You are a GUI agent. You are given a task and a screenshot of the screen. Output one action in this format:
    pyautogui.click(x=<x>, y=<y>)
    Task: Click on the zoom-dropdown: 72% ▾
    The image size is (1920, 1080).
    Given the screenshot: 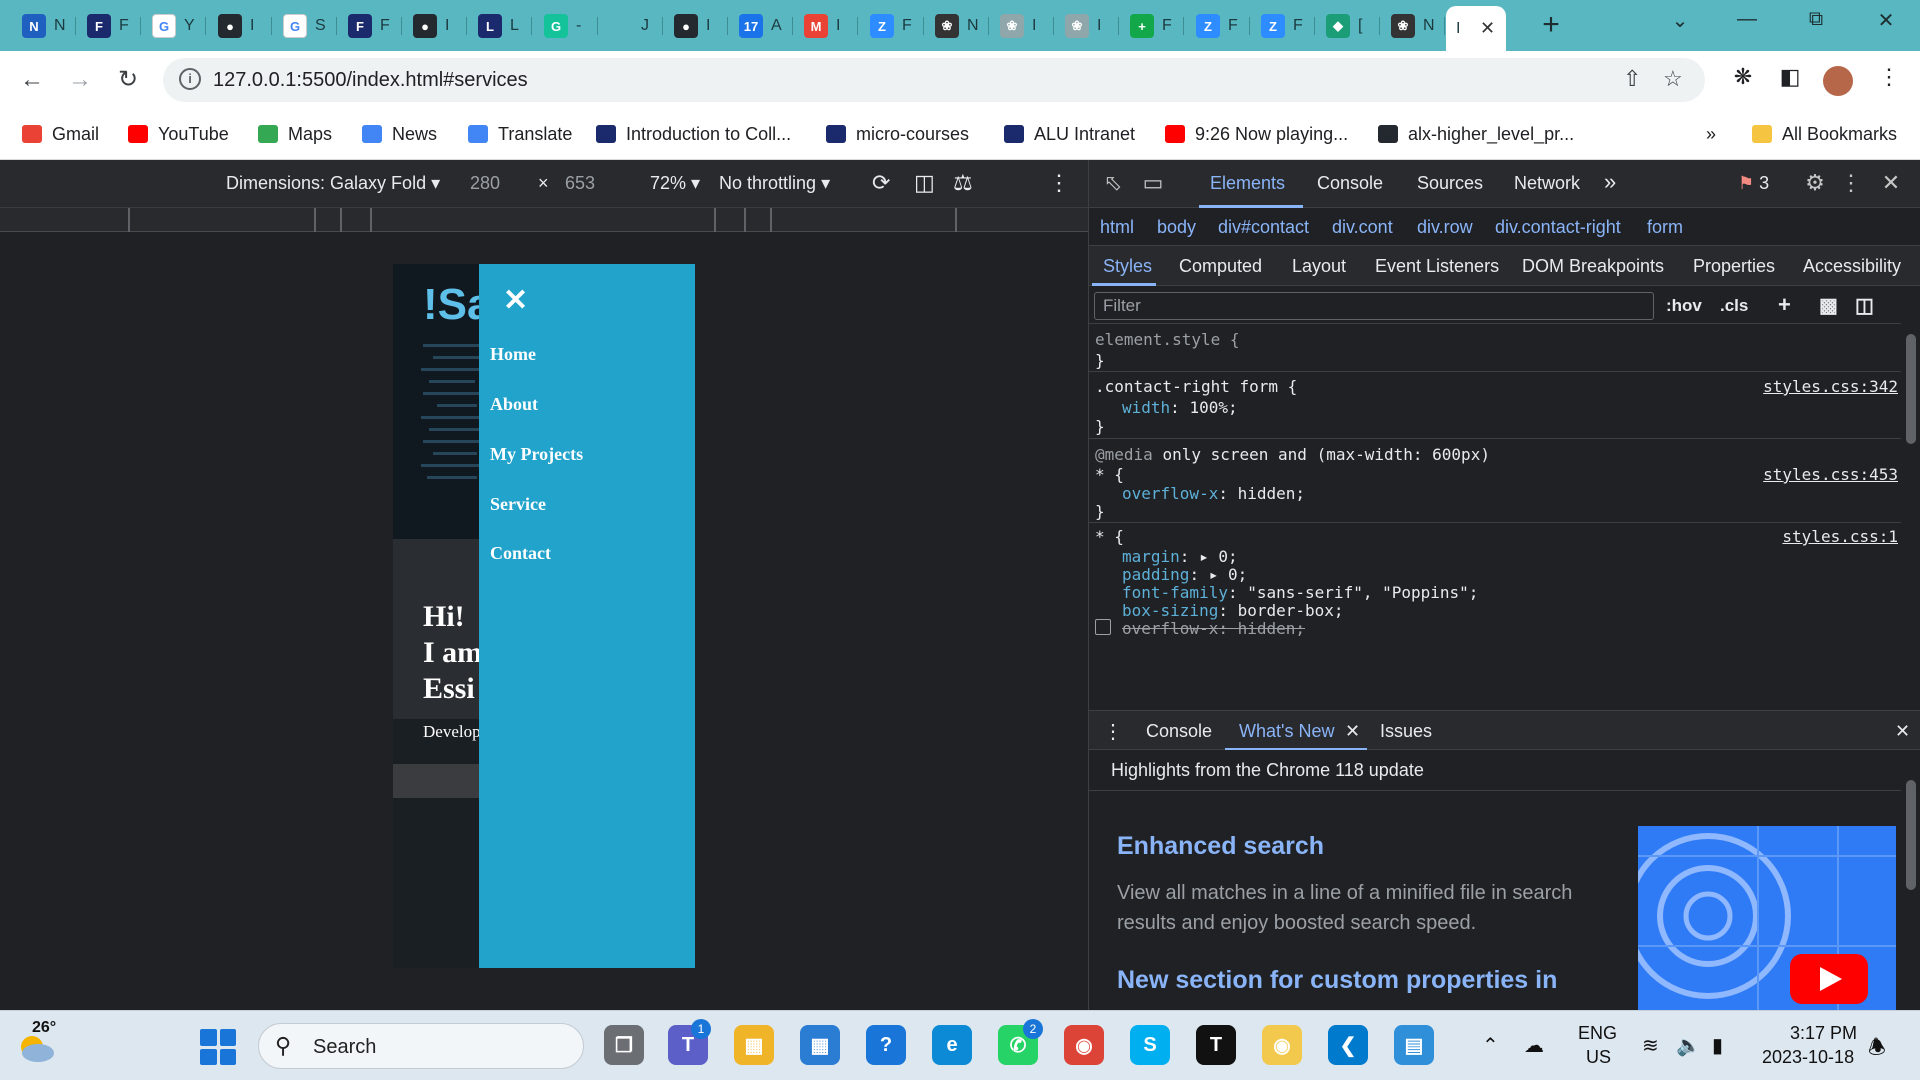 What is the action you would take?
    pyautogui.click(x=675, y=183)
    